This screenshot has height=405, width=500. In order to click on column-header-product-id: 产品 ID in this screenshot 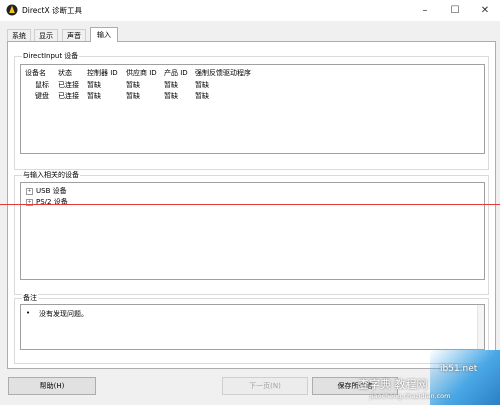, I will do `click(176, 73)`.